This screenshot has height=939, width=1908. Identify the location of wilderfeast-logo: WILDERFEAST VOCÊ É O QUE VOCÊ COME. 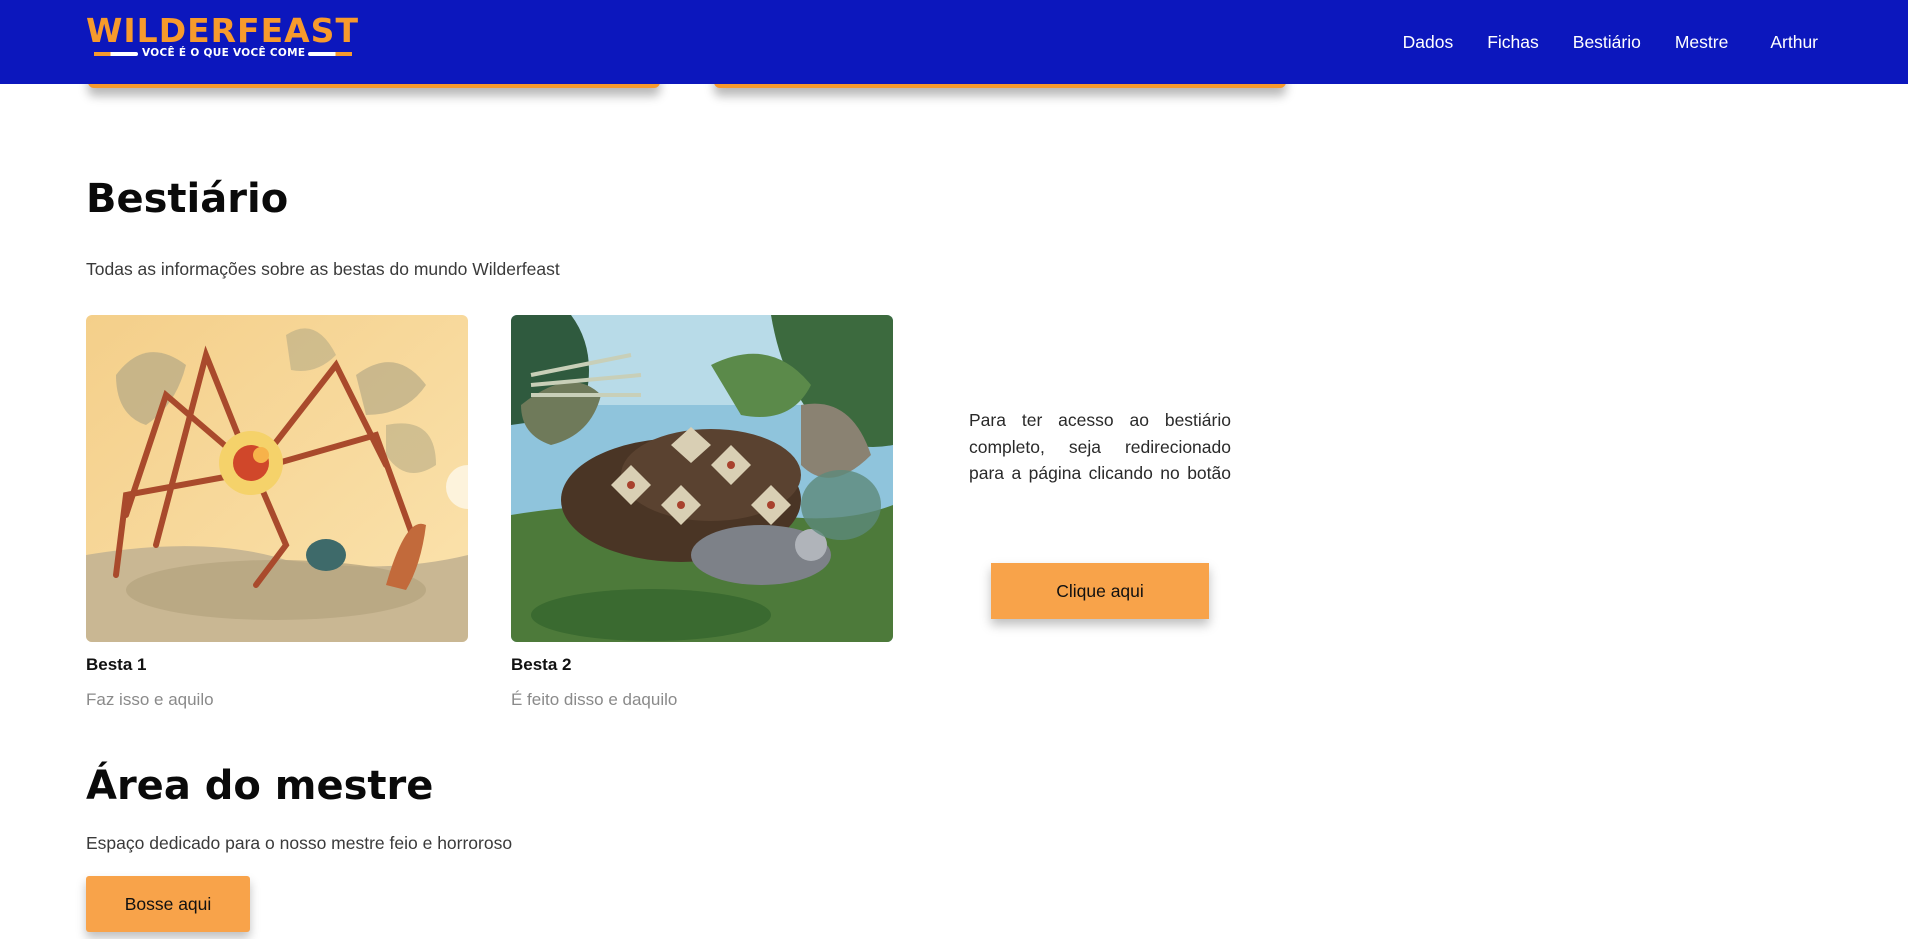
(223, 38).